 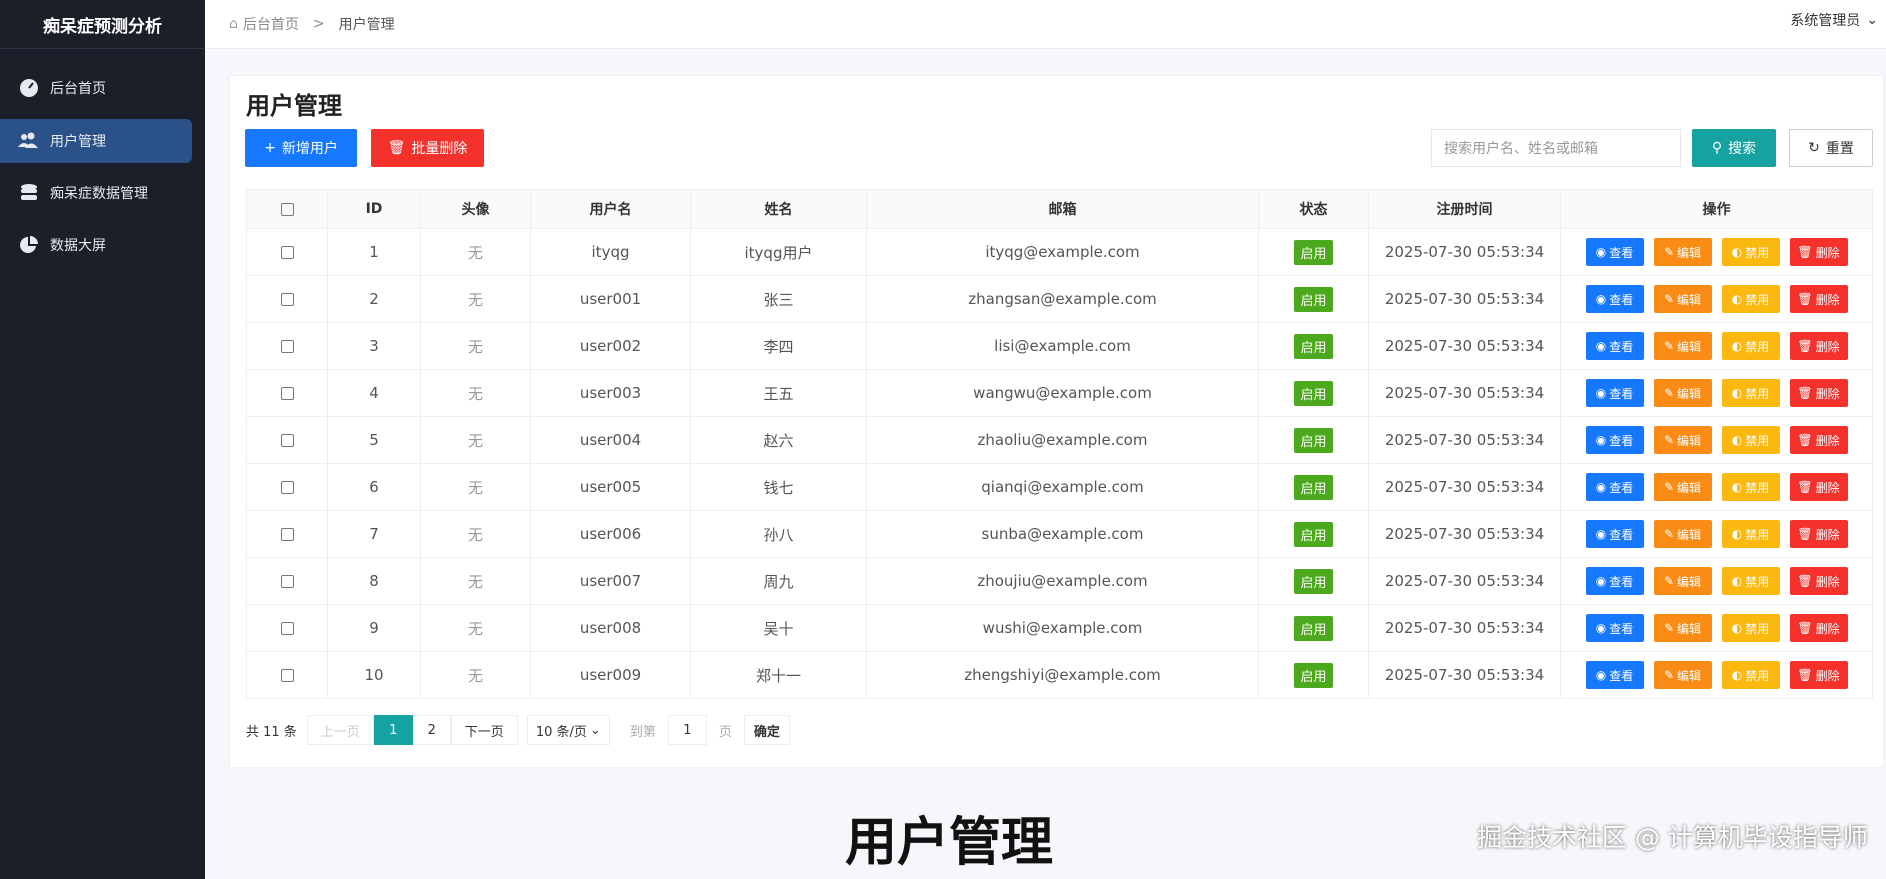 I want to click on status-badge: 启用, so click(x=1313, y=675).